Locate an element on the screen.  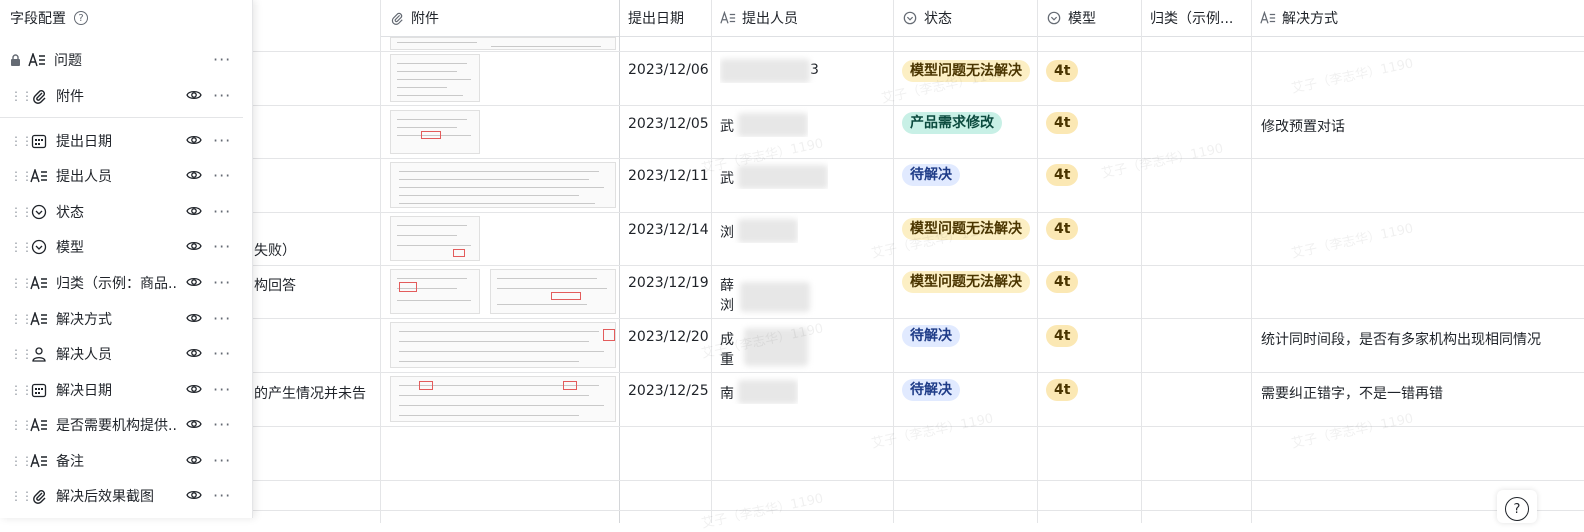
status-cell: 产品需求修改 is located at coordinates (952, 114).